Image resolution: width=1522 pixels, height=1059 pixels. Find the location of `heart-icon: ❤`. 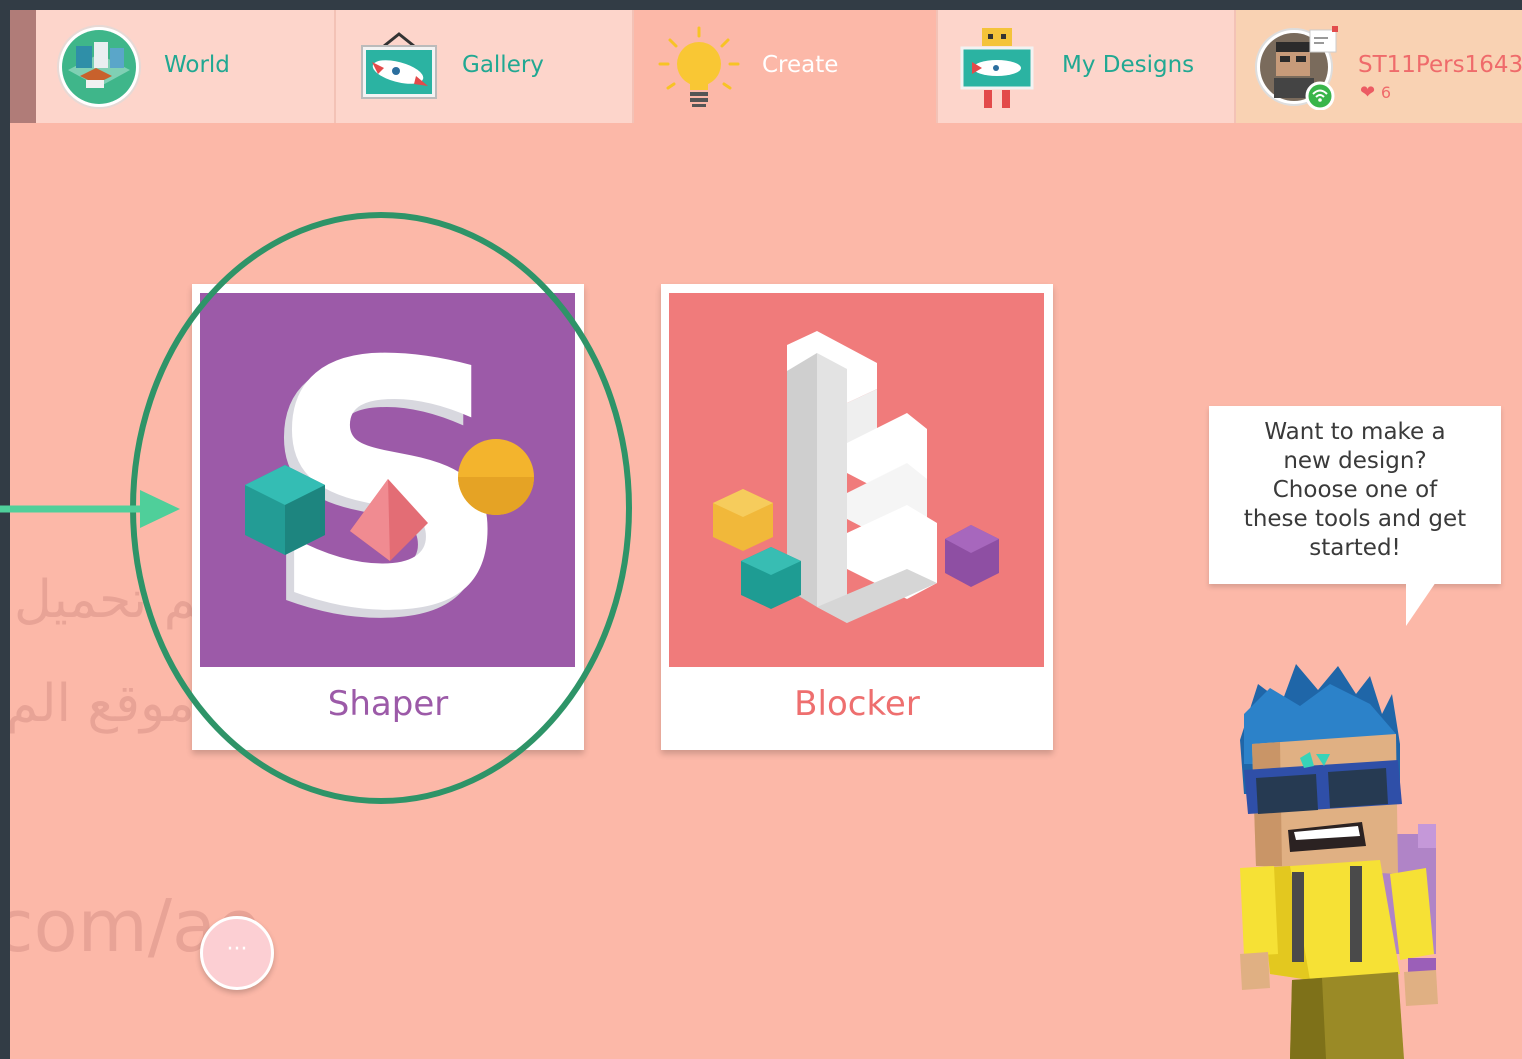

heart-icon: ❤ is located at coordinates (1368, 92).